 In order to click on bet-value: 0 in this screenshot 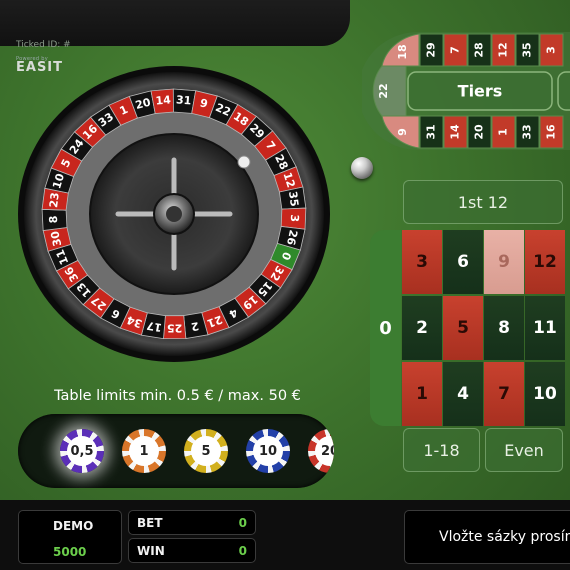, I will do `click(242, 523)`.